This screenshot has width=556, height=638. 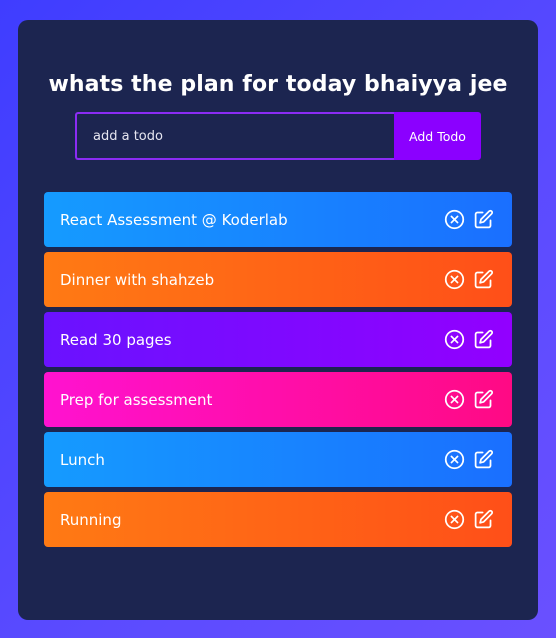 What do you see at coordinates (82, 459) in the screenshot?
I see `todo-text: Lunch` at bounding box center [82, 459].